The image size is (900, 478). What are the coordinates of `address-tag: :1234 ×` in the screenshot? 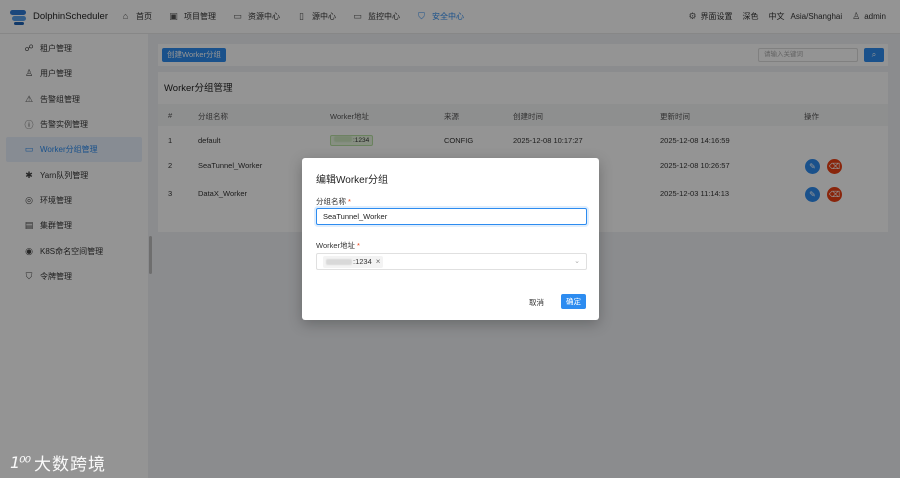 It's located at (353, 262).